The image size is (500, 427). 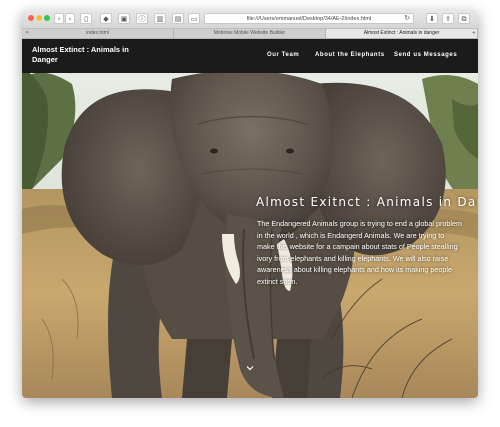 What do you see at coordinates (142, 18) in the screenshot?
I see `extensions-icon: ⓘ` at bounding box center [142, 18].